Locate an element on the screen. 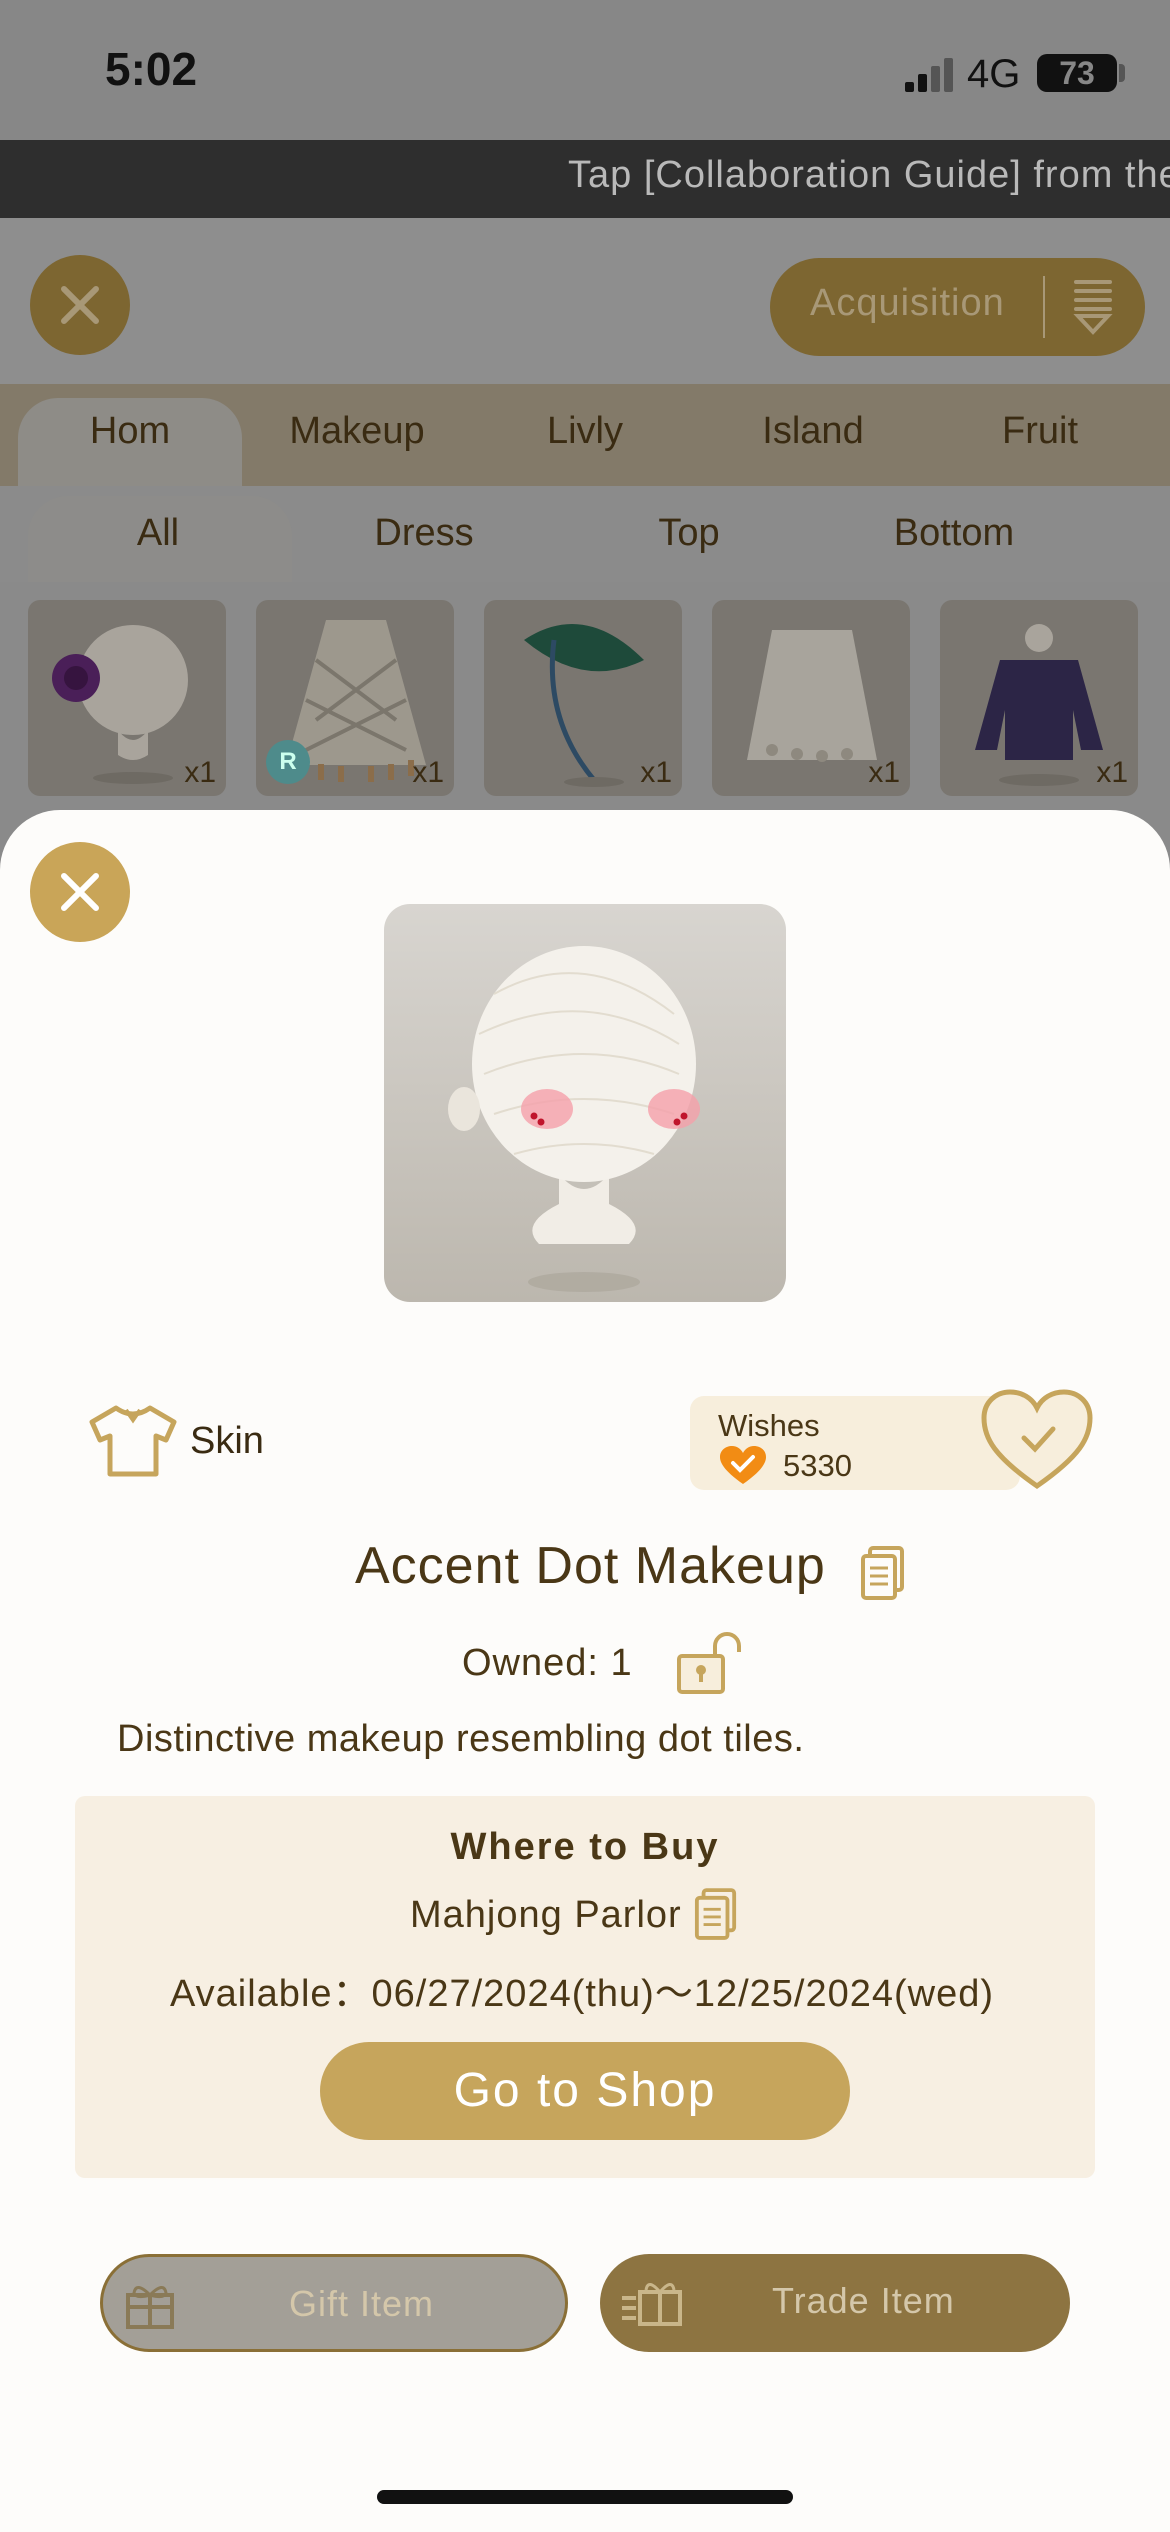  go-to-shop-button: Go to Shop is located at coordinates (585, 2091).